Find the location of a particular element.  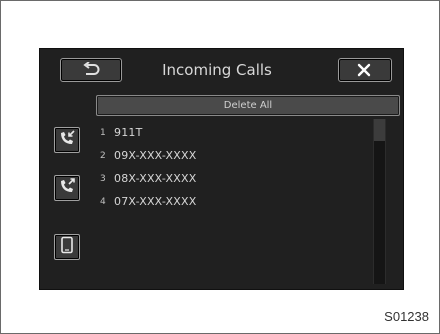

incoming-call-icon is located at coordinates (67, 140).